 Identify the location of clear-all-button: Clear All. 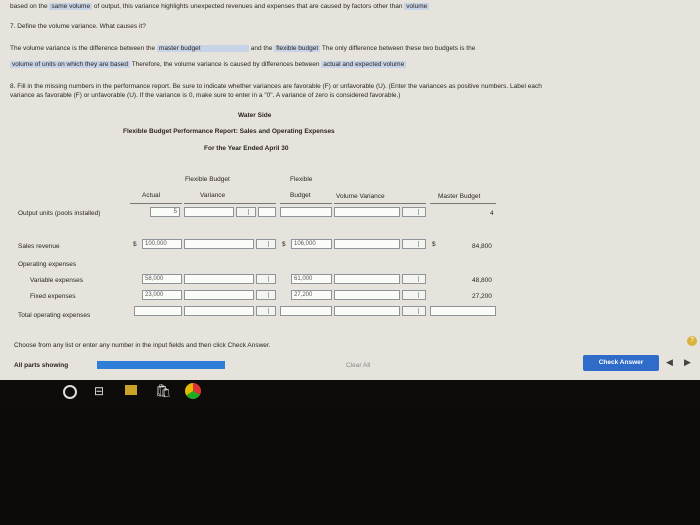
(358, 365).